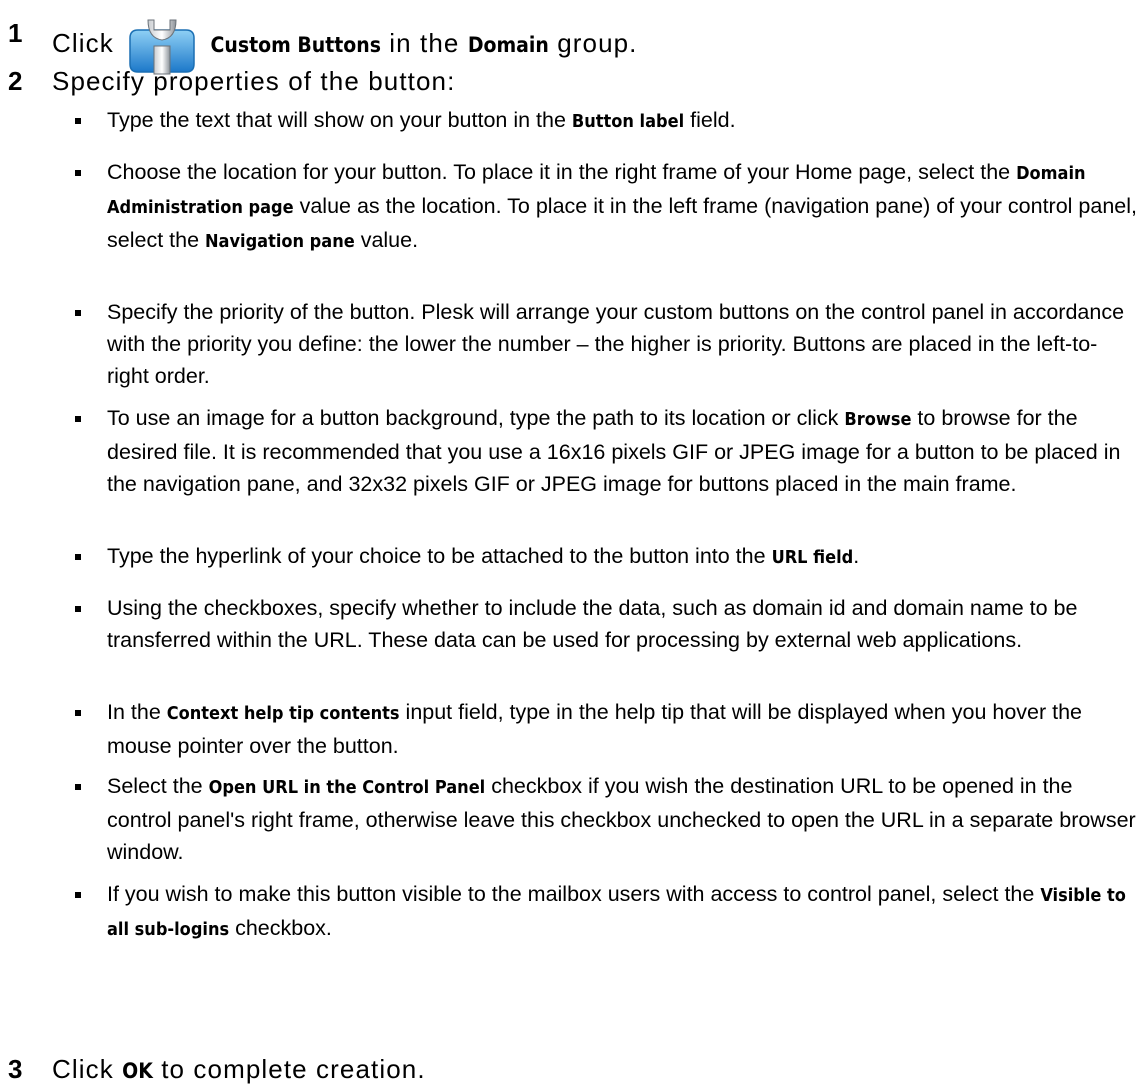 Image resolution: width=1139 pixels, height=1090 pixels. What do you see at coordinates (254, 81) in the screenshot?
I see `step-text: Specify properties of the button:` at bounding box center [254, 81].